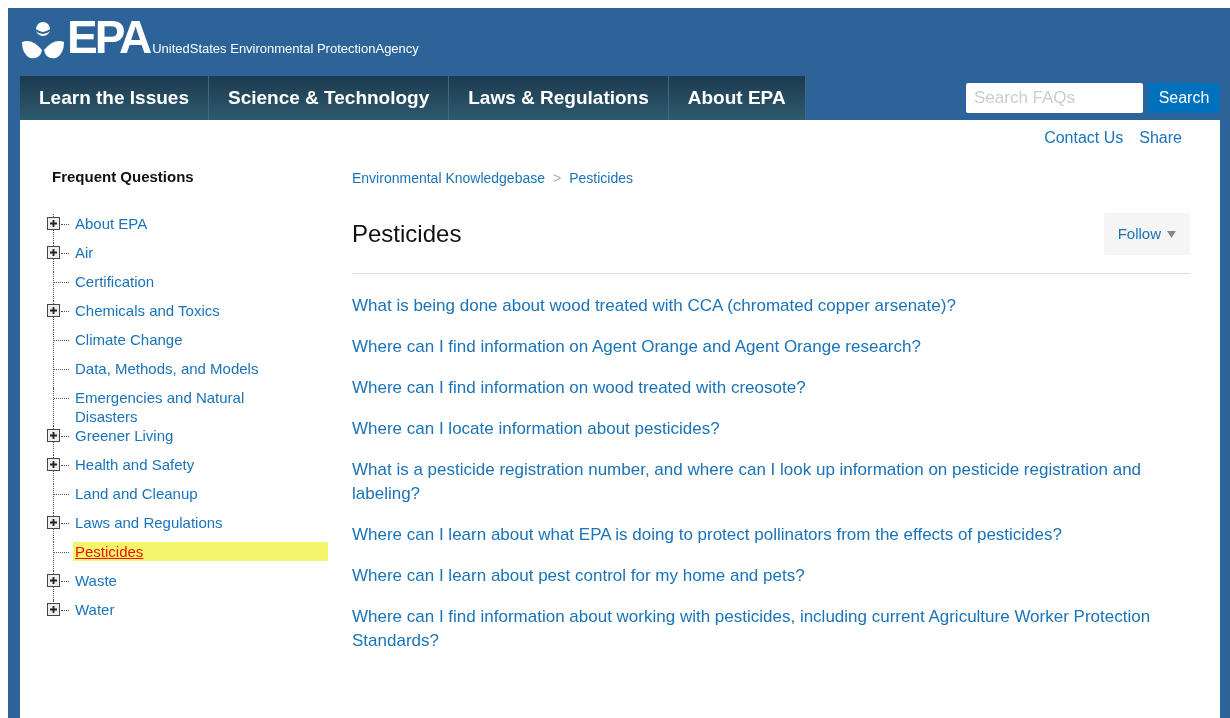  I want to click on search-button: Search, so click(1184, 98).